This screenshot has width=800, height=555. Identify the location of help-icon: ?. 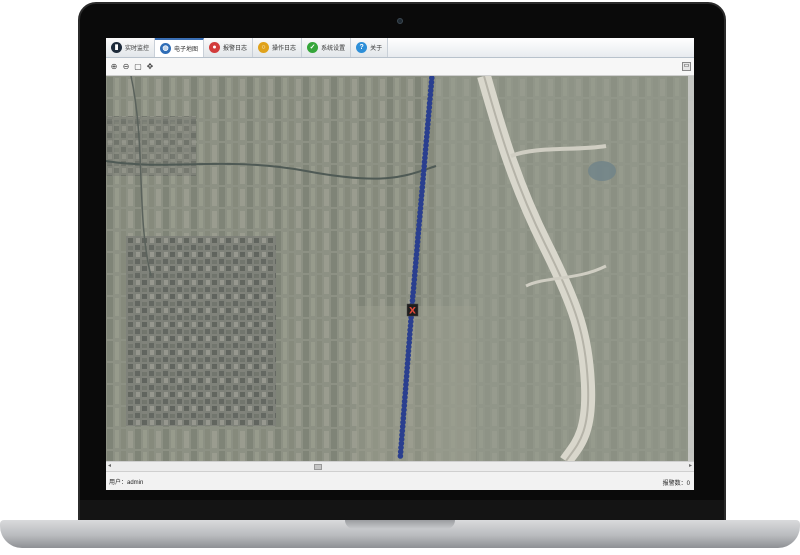
(362, 47).